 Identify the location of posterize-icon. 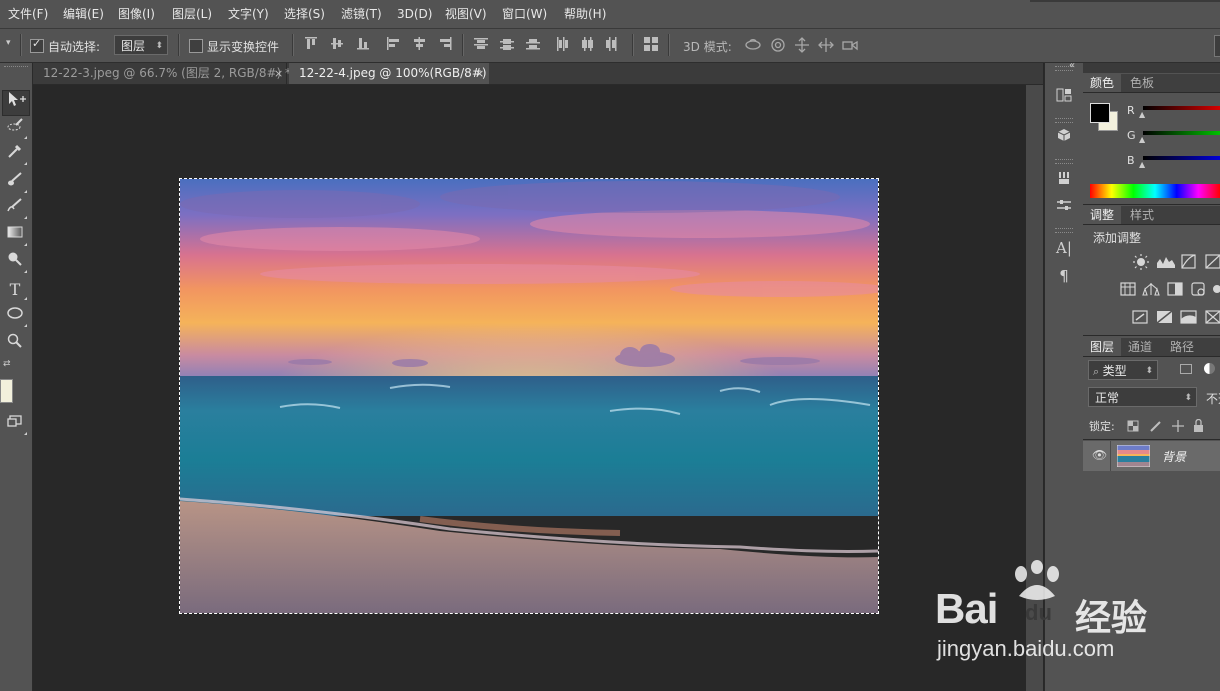
(1212, 317).